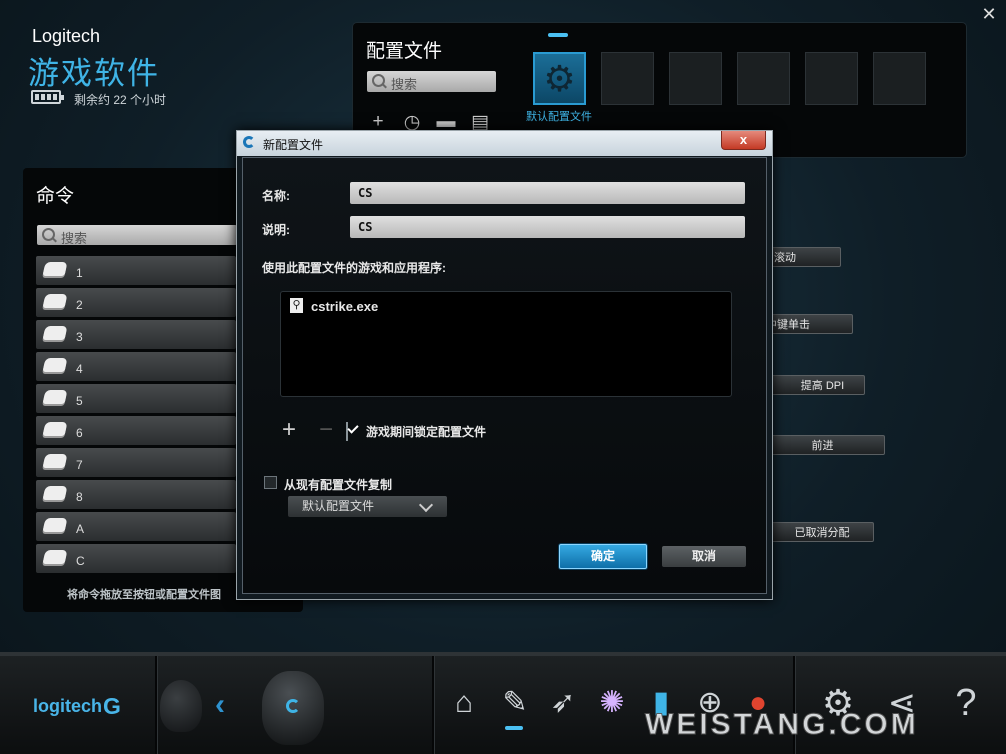 This screenshot has width=1006, height=754. What do you see at coordinates (515, 703) in the screenshot?
I see `mouse-buttons-icon: ✎` at bounding box center [515, 703].